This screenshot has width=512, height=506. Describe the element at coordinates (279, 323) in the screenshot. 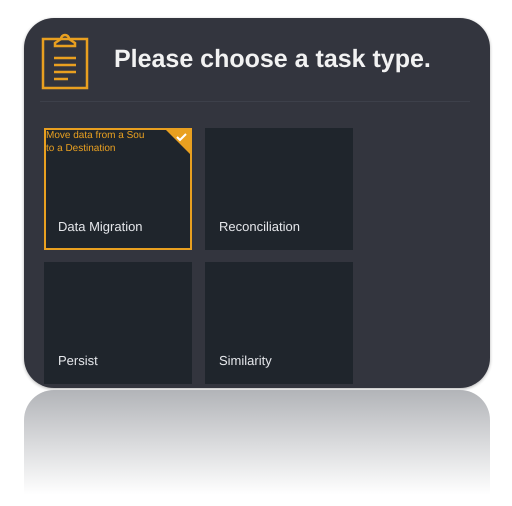

I see `task-tile: Similarity` at that location.